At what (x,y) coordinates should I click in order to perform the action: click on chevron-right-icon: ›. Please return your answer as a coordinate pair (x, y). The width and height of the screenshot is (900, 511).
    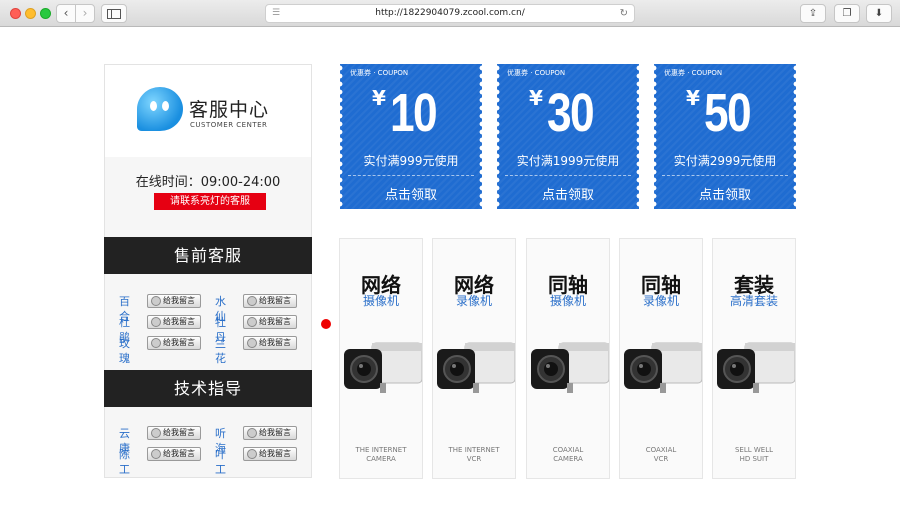
    Looking at the image, I should click on (85, 13).